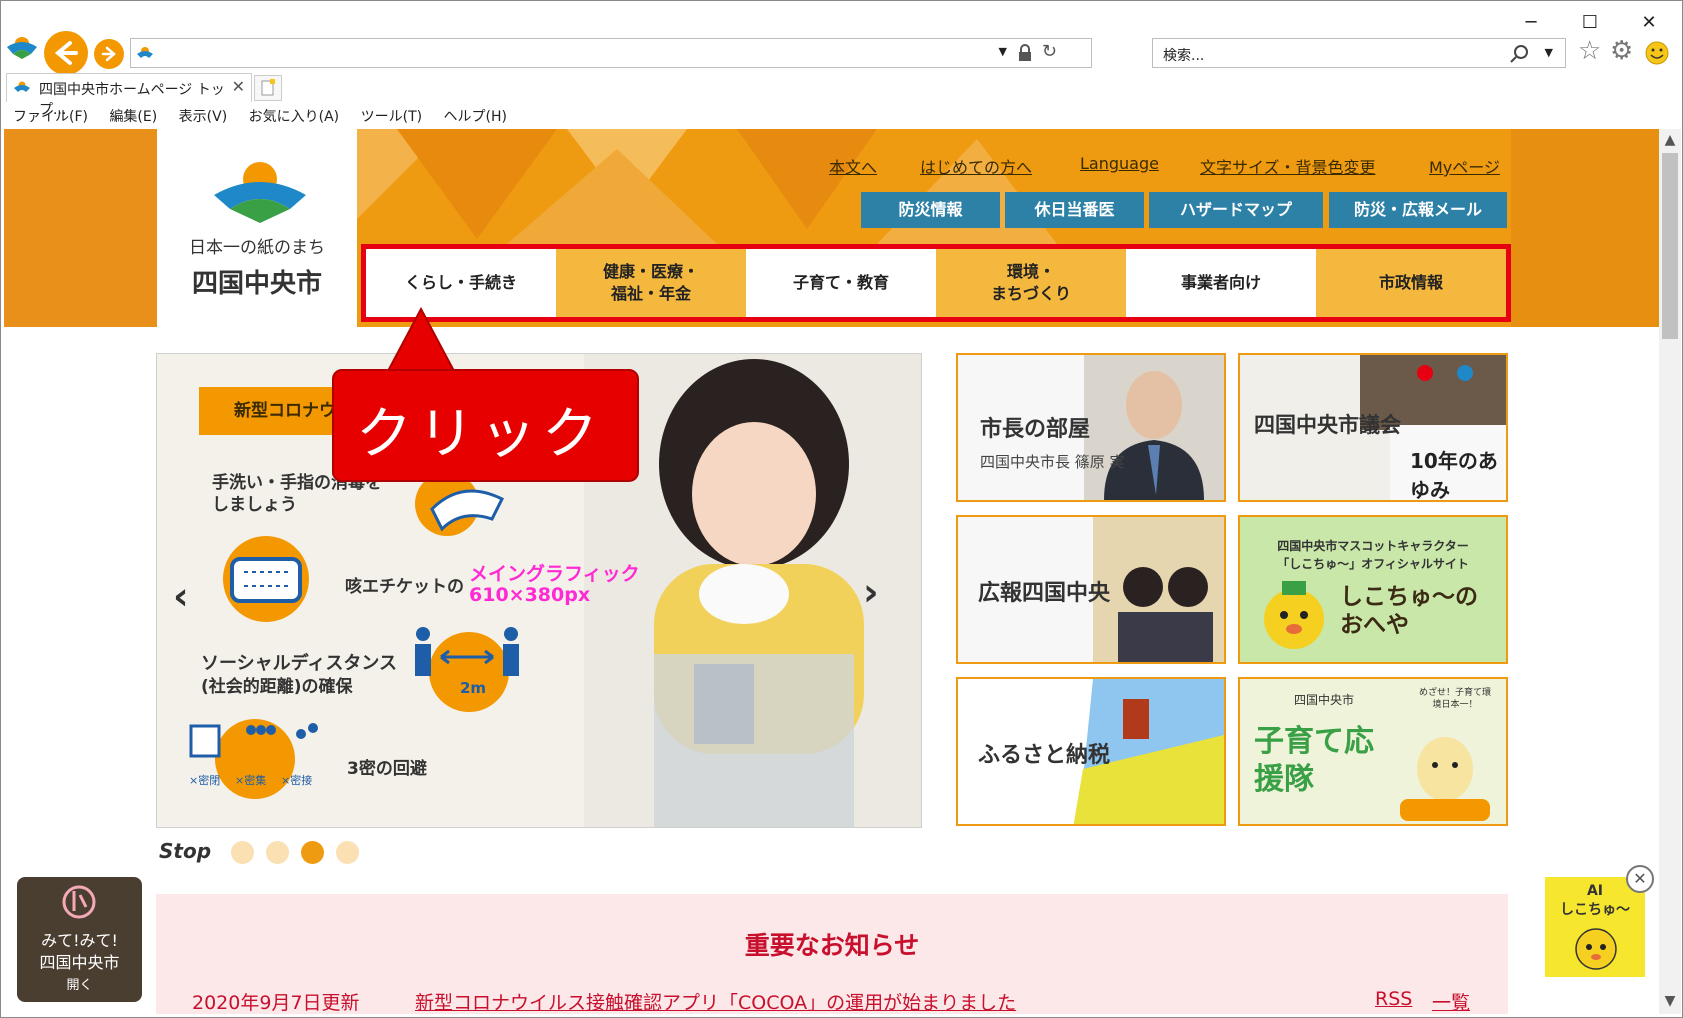 The height and width of the screenshot is (1018, 1683). What do you see at coordinates (79, 939) in the screenshot?
I see `mitemite-widget: みて!みて! 四国中央市 開く` at bounding box center [79, 939].